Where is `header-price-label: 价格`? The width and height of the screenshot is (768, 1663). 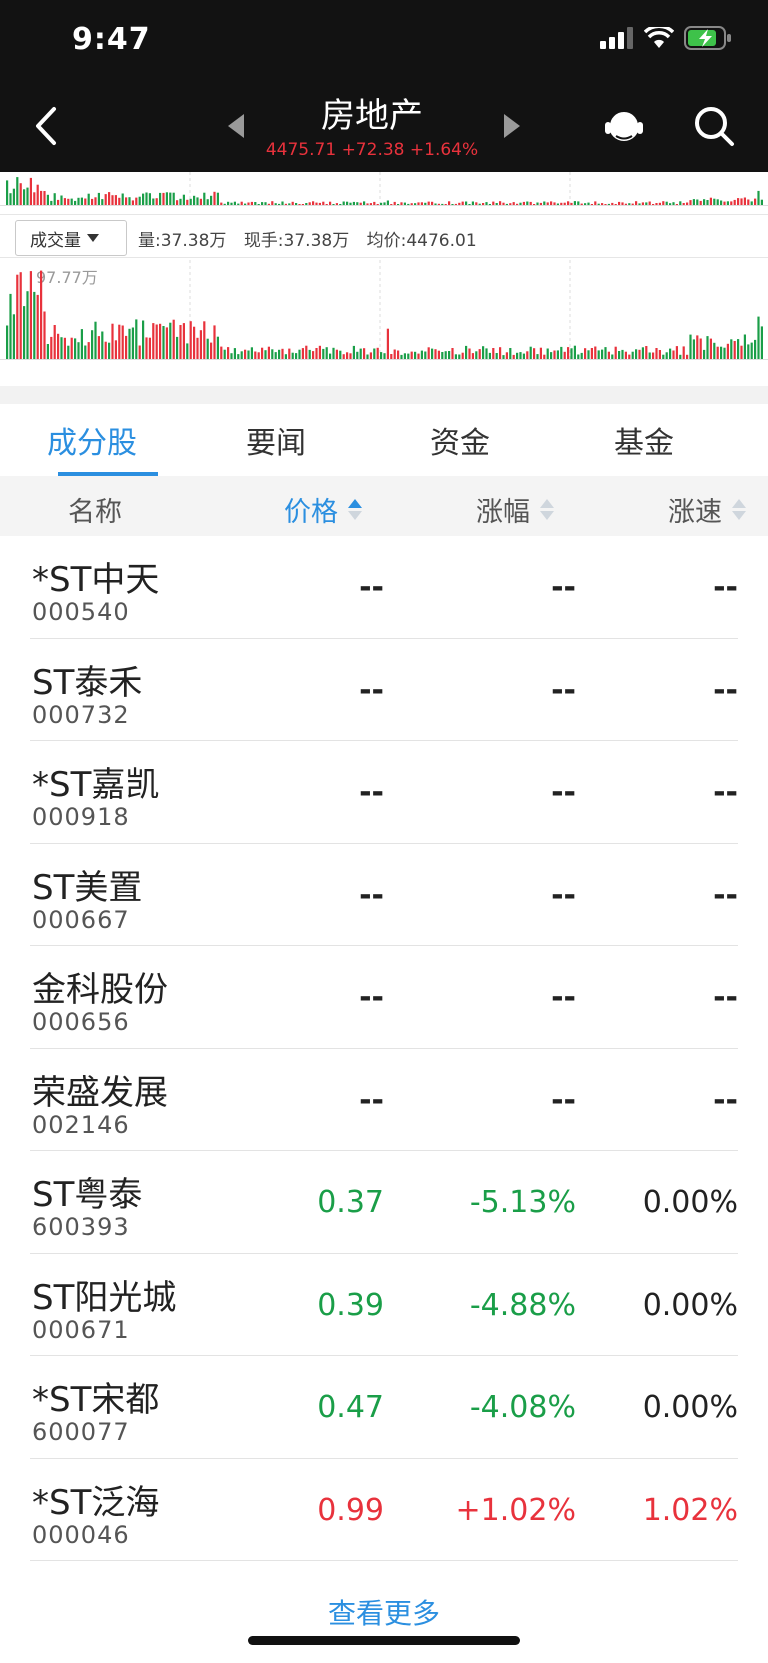
header-price-label: 价格 is located at coordinates (311, 512).